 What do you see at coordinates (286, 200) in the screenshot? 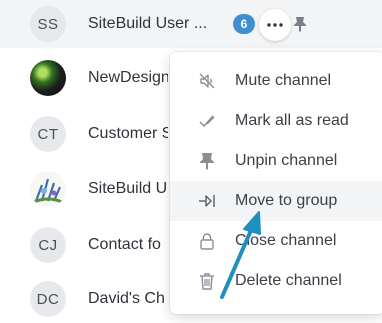
I see `menu-item-label: Move to group` at bounding box center [286, 200].